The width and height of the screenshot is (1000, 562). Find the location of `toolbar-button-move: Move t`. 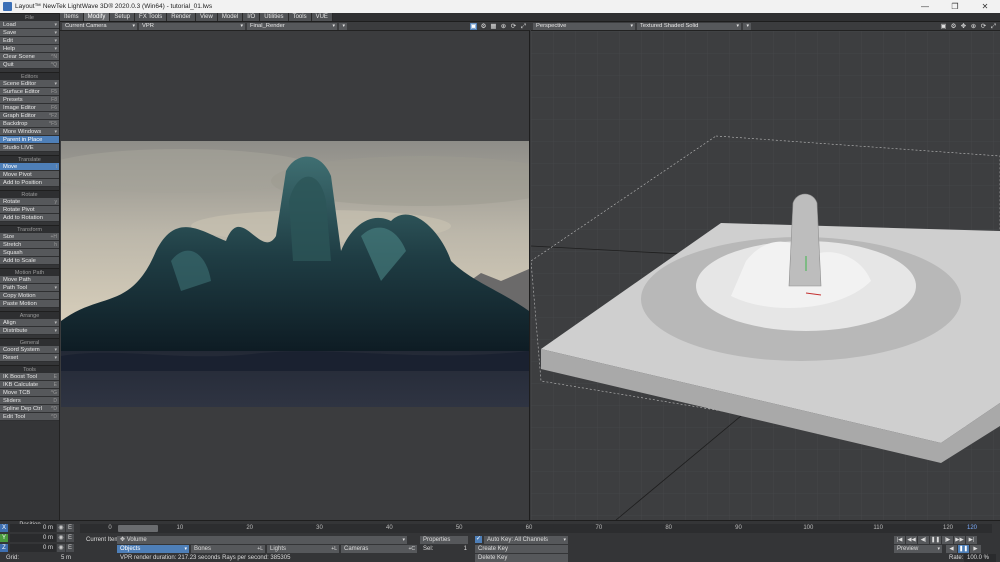

toolbar-button-move: Move t is located at coordinates (29, 167).